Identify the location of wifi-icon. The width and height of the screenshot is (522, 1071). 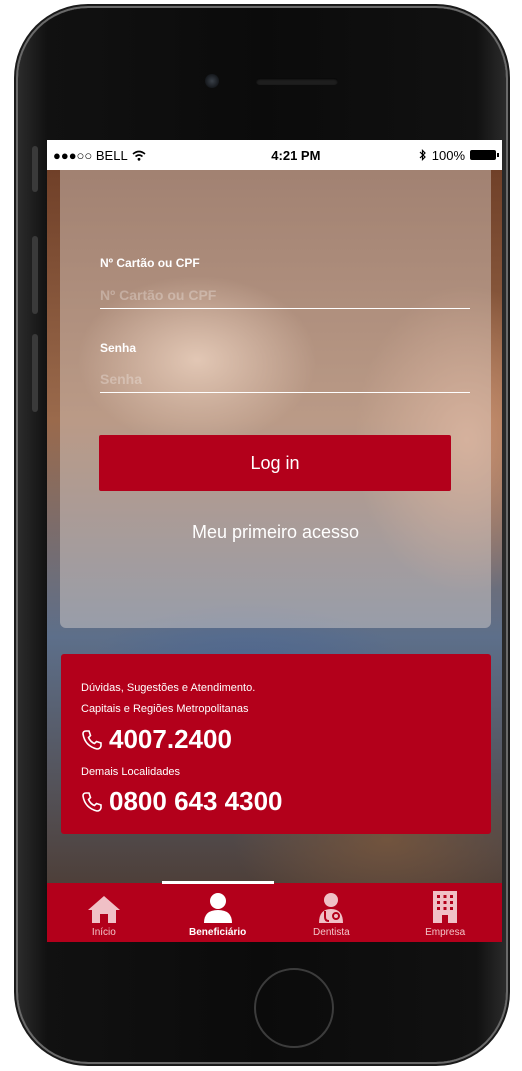
(139, 155).